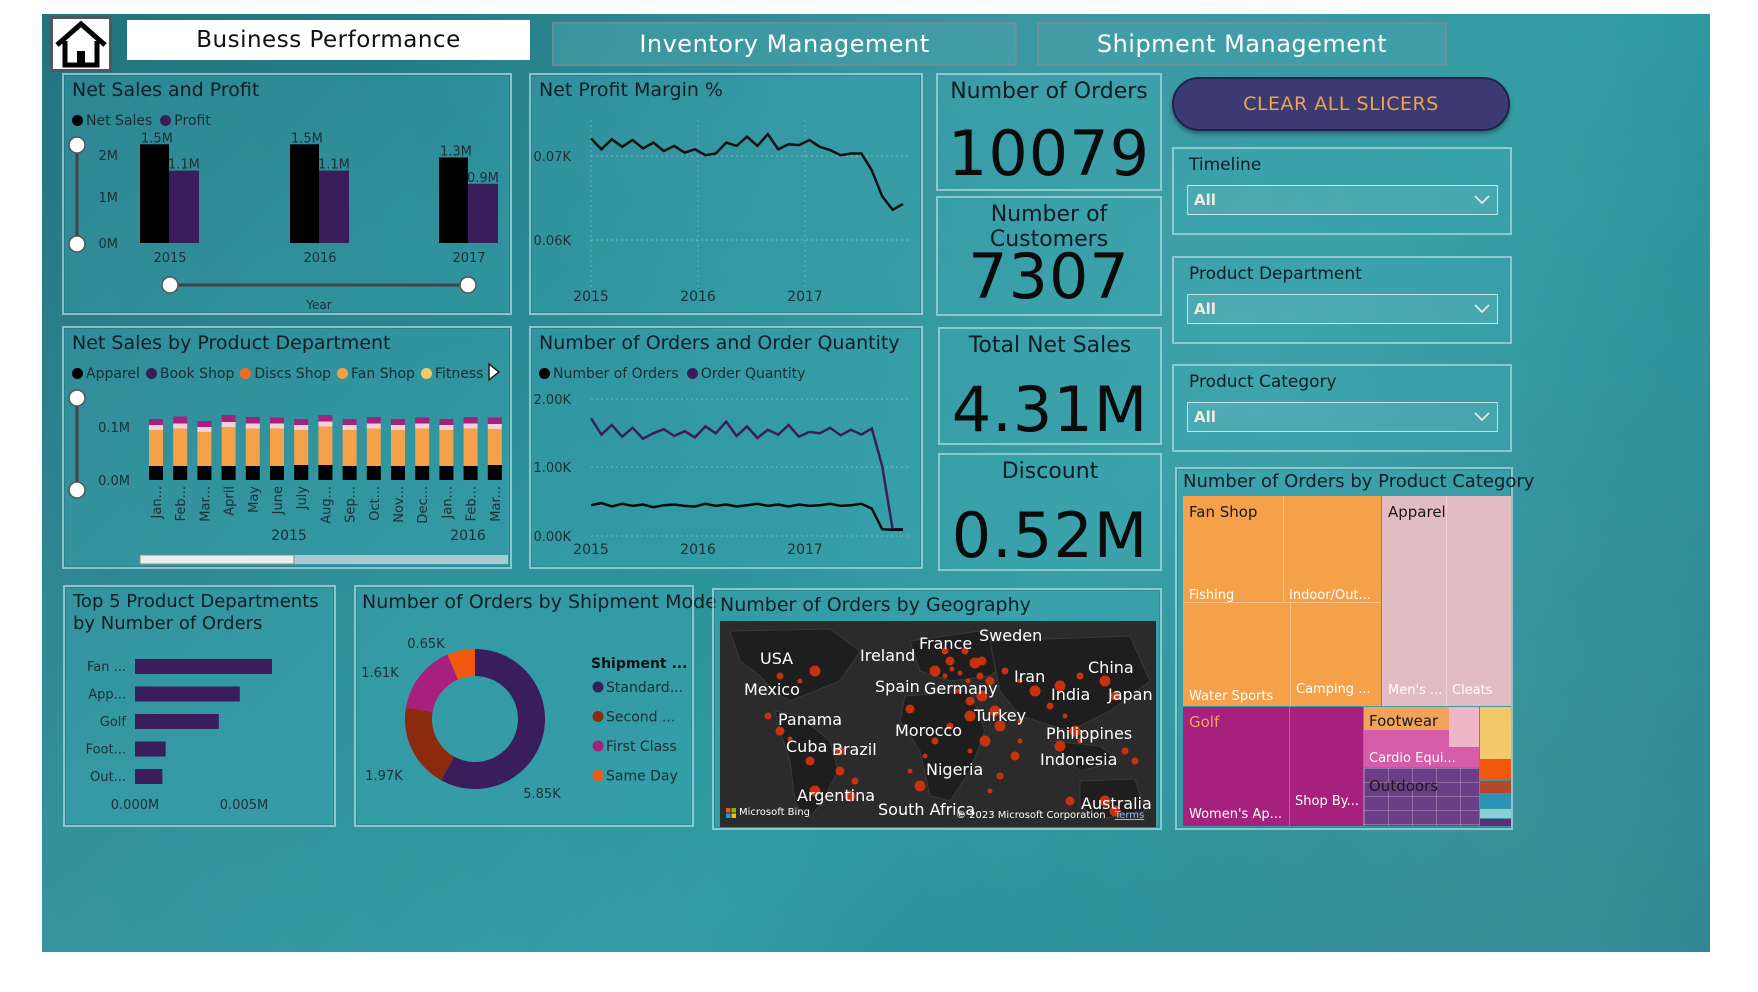  What do you see at coordinates (1404, 786) in the screenshot?
I see `treemap-label: Outdoors` at bounding box center [1404, 786].